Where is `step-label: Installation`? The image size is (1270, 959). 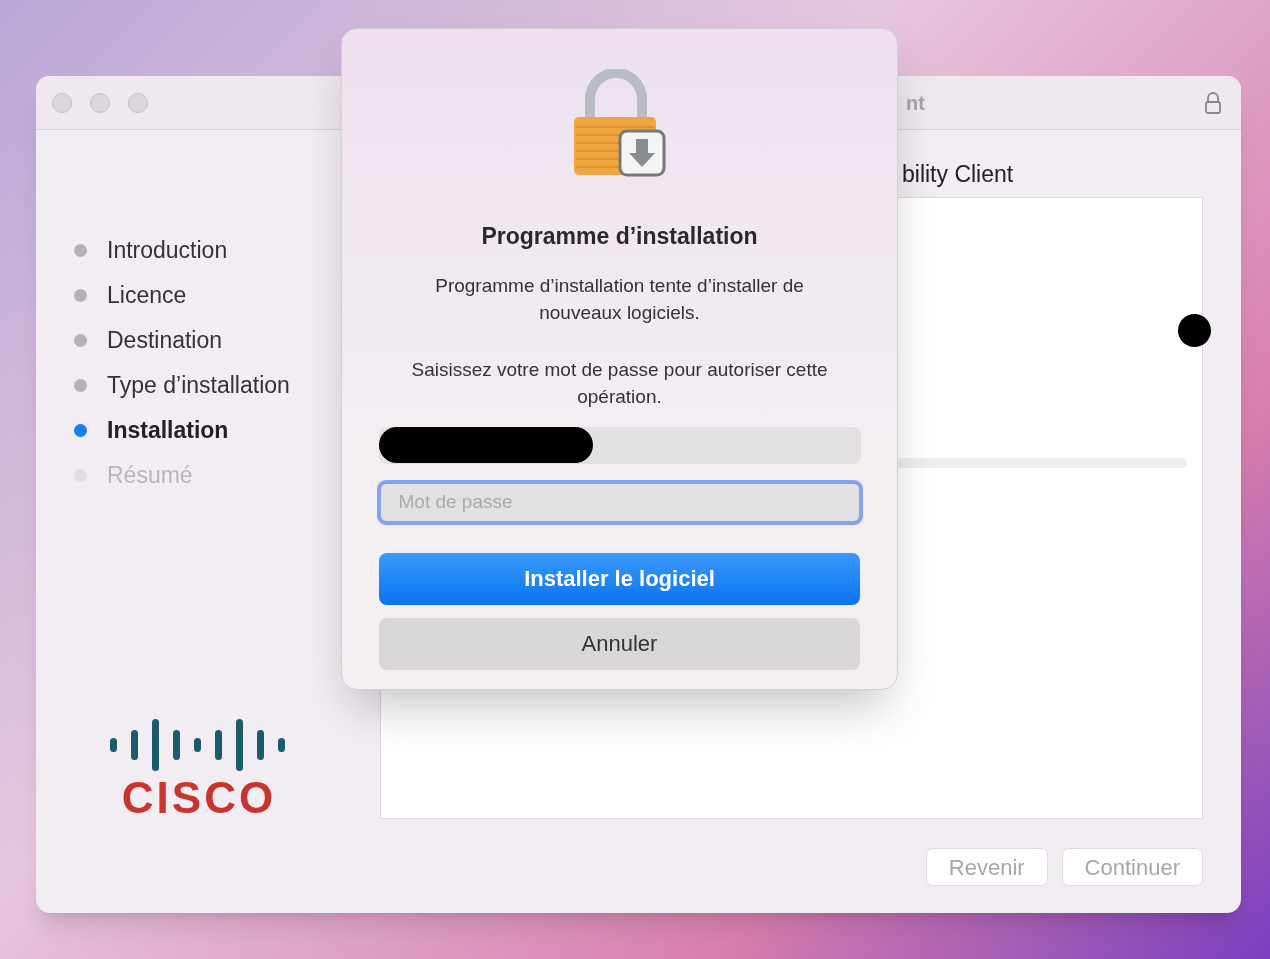
step-label: Installation is located at coordinates (168, 431).